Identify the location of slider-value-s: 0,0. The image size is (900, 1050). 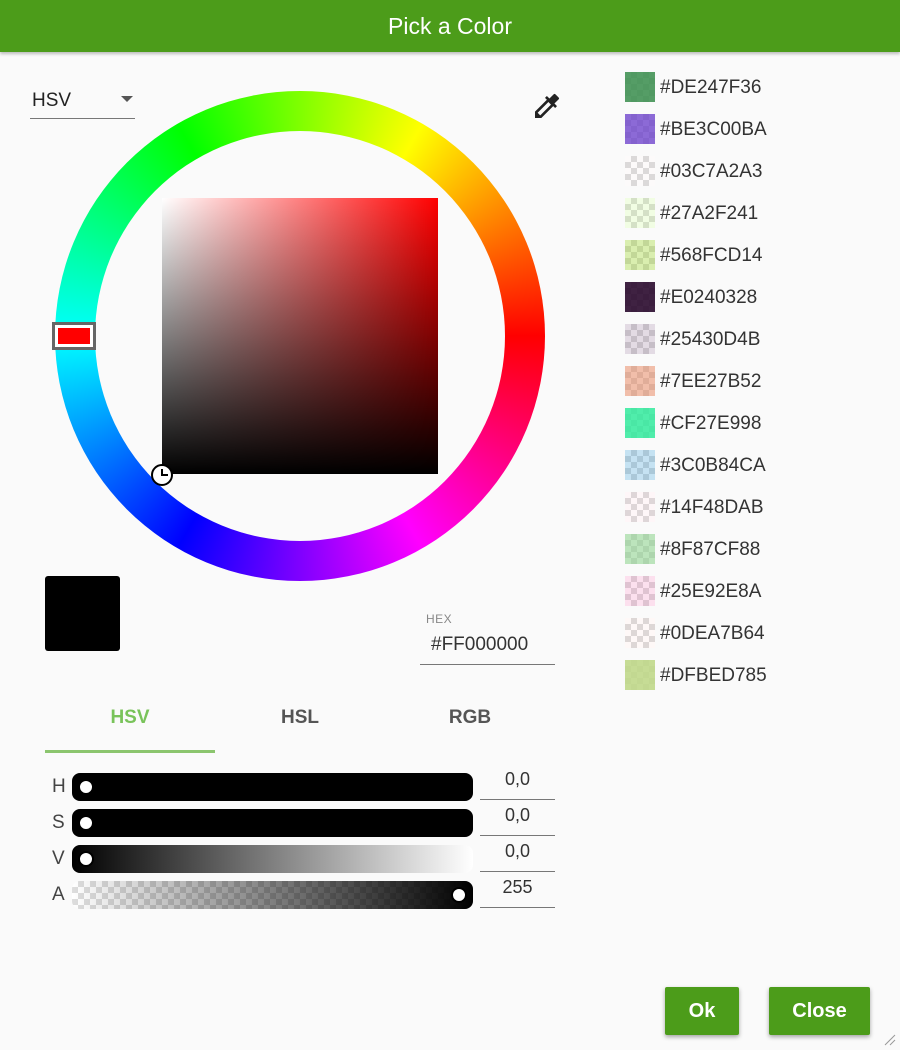
(517, 818).